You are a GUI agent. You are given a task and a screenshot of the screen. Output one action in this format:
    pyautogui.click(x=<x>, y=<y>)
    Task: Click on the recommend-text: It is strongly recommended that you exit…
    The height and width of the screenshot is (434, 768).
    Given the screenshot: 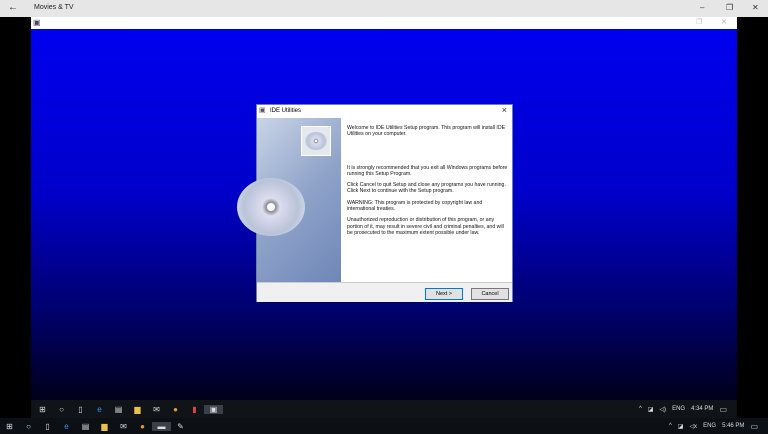 What is the action you would take?
    pyautogui.click(x=427, y=170)
    